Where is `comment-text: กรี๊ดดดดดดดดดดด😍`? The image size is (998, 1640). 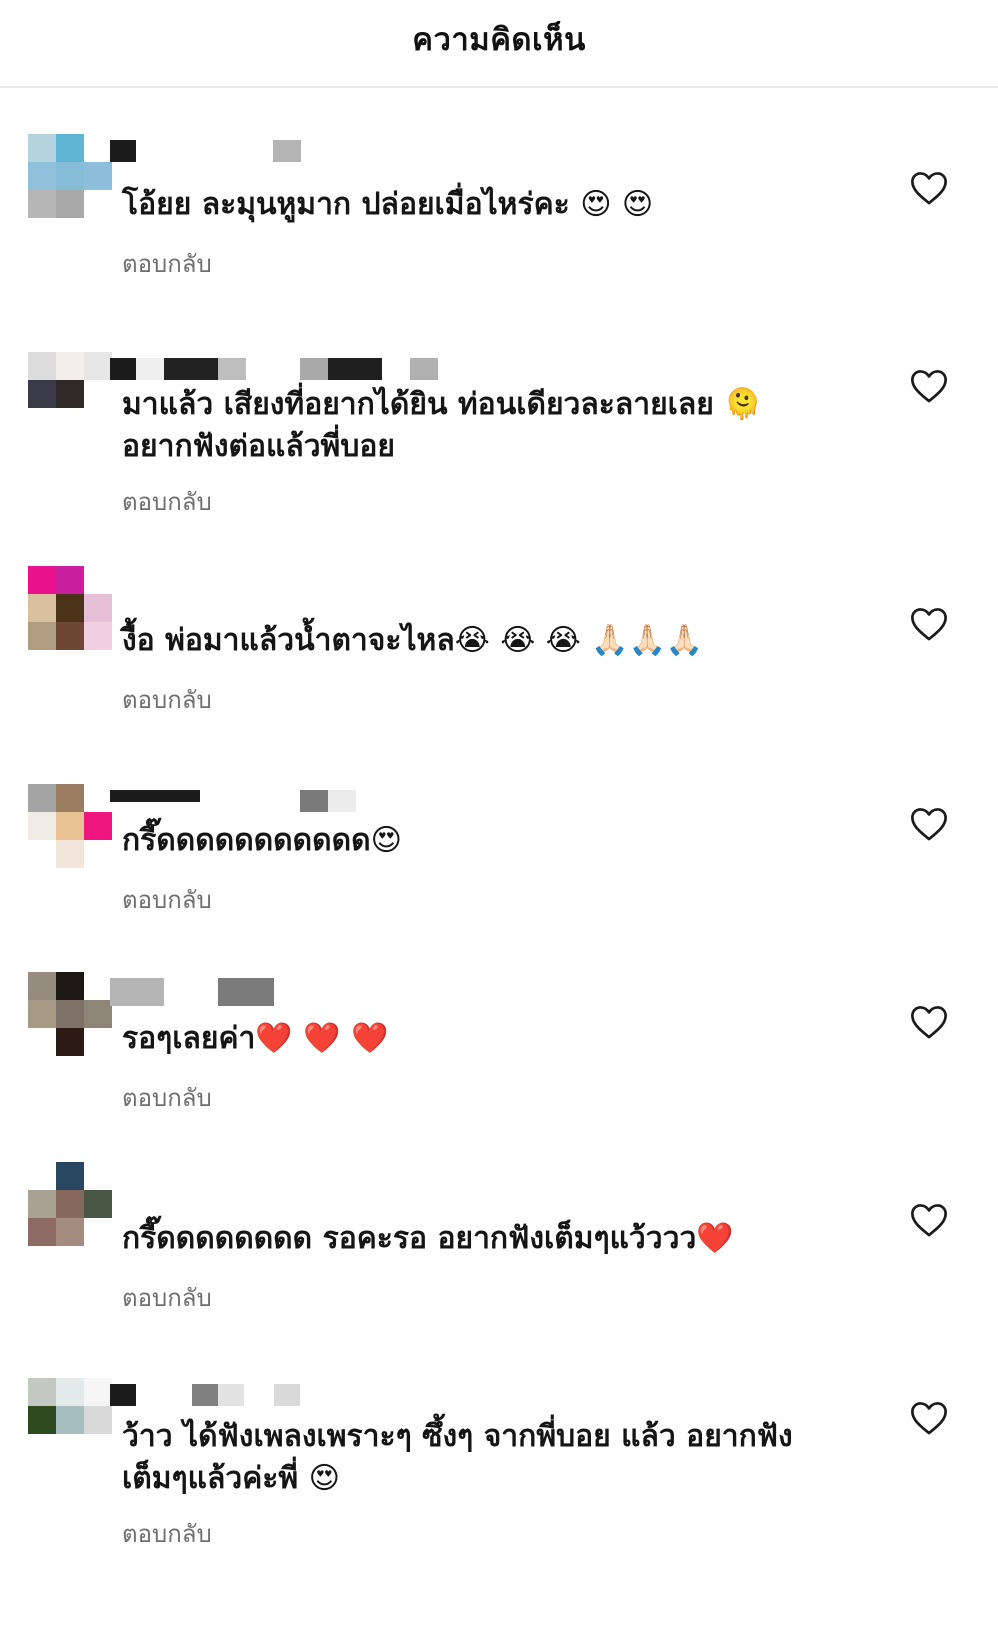
comment-text: กรี๊ดดดดดดดดดดด😍 is located at coordinates (262, 840).